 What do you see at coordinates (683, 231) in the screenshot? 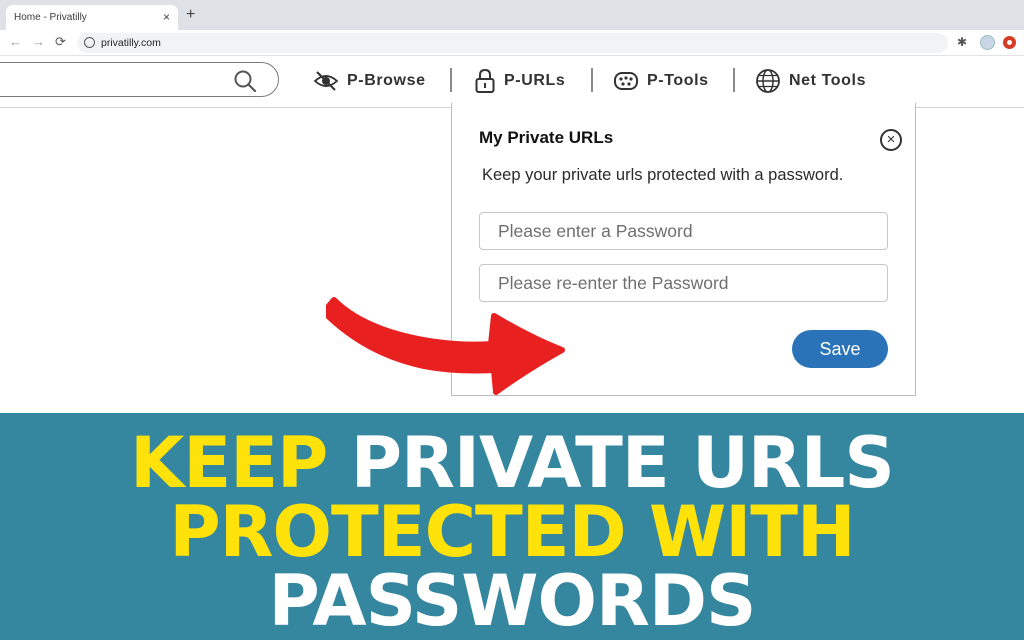
I see `password-input` at bounding box center [683, 231].